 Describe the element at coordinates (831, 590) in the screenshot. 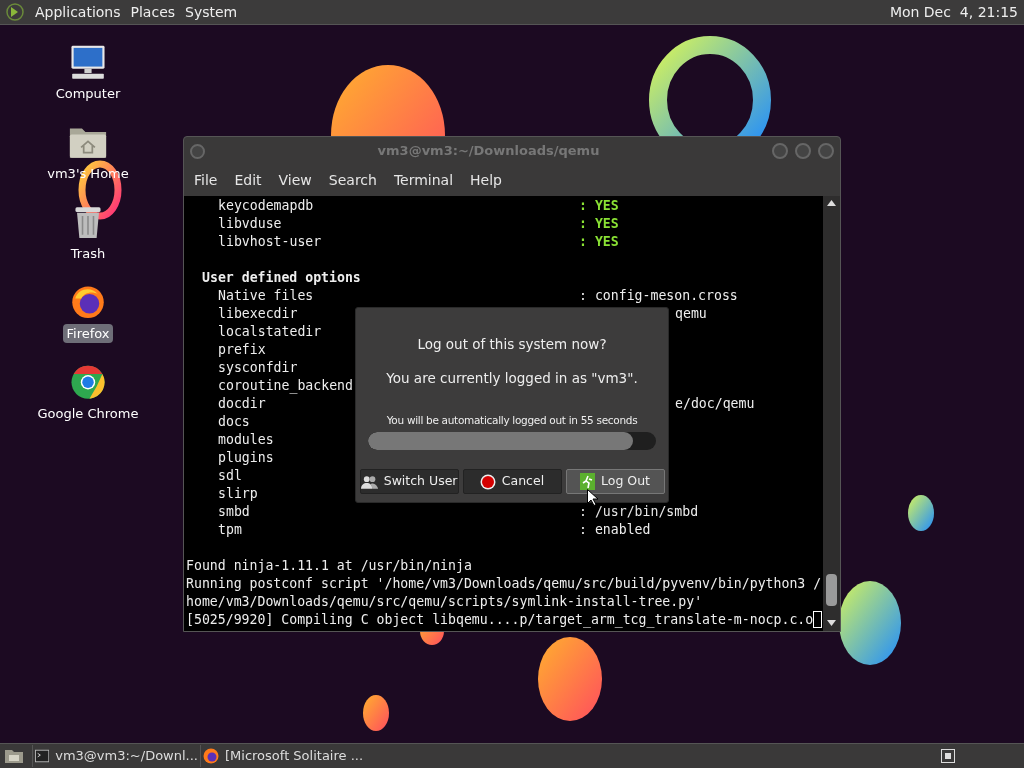

I see `scrollbar-thumb` at that location.